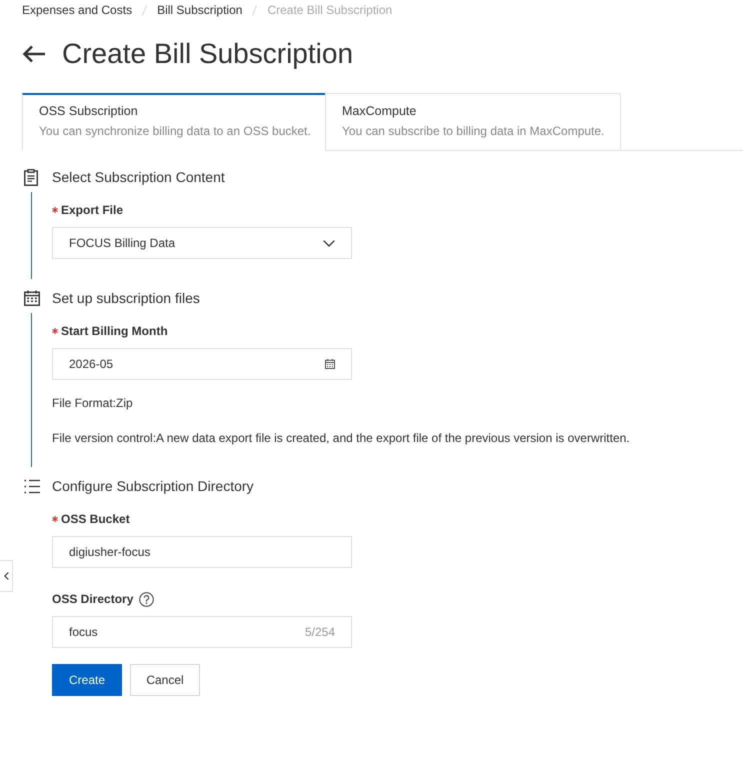 Image resolution: width=743 pixels, height=763 pixels. I want to click on step-title: Select Subscription Content, so click(138, 177).